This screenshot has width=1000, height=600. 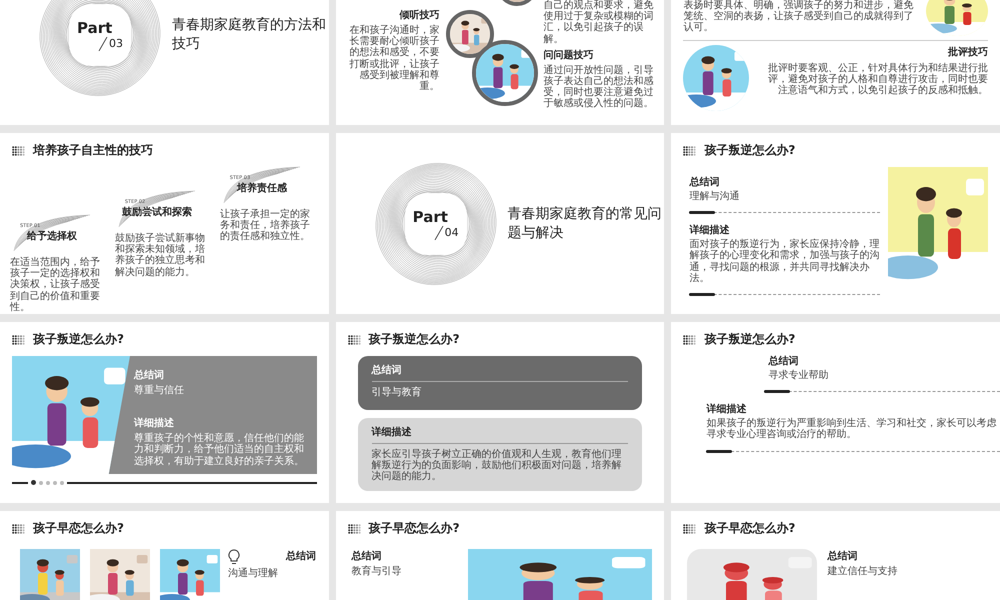 What do you see at coordinates (967, 52) in the screenshot?
I see `technique-heading: 批评技巧` at bounding box center [967, 52].